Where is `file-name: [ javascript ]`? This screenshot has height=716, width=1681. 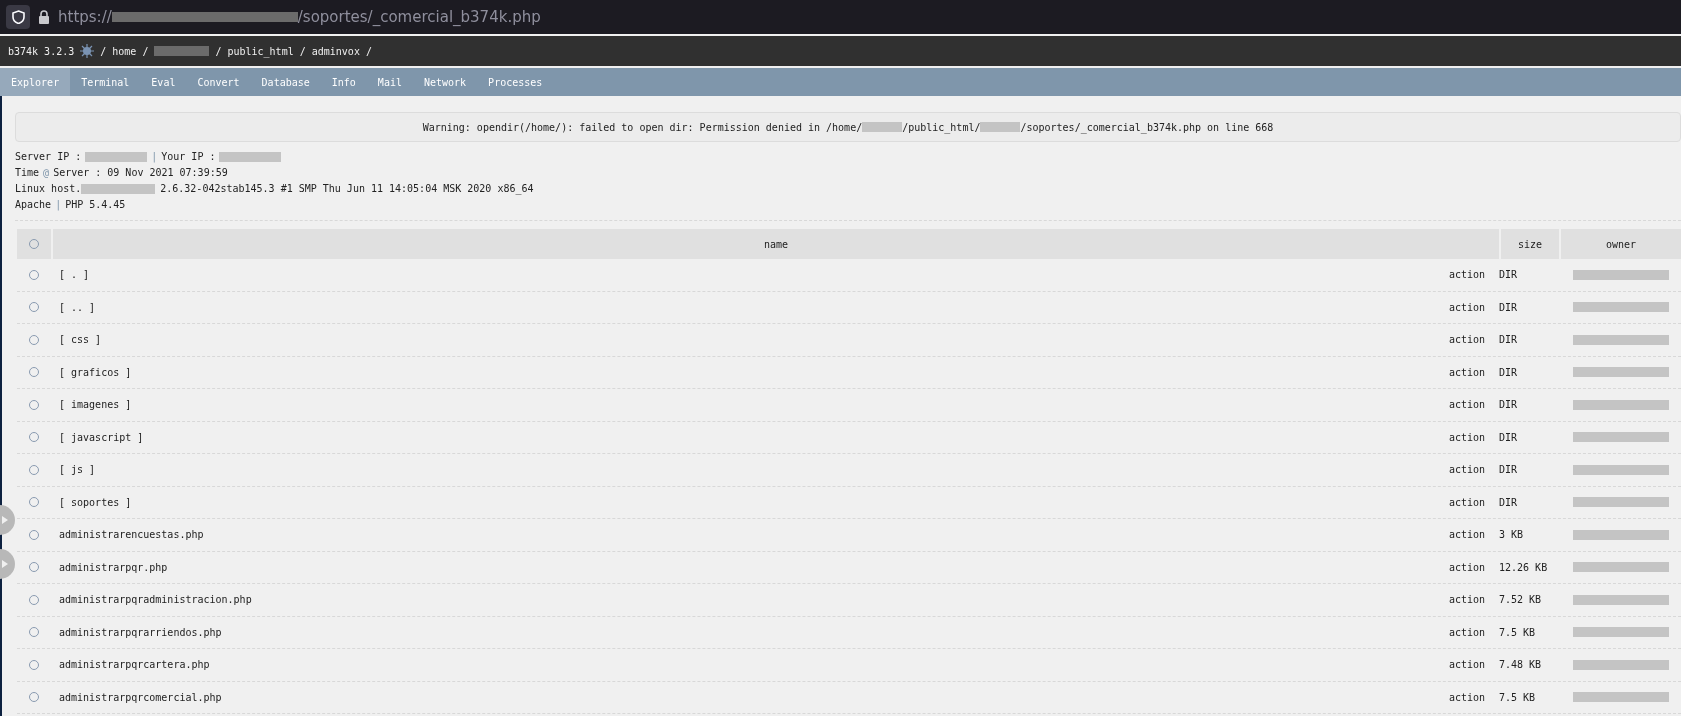
file-name: [ javascript ] is located at coordinates (754, 437).